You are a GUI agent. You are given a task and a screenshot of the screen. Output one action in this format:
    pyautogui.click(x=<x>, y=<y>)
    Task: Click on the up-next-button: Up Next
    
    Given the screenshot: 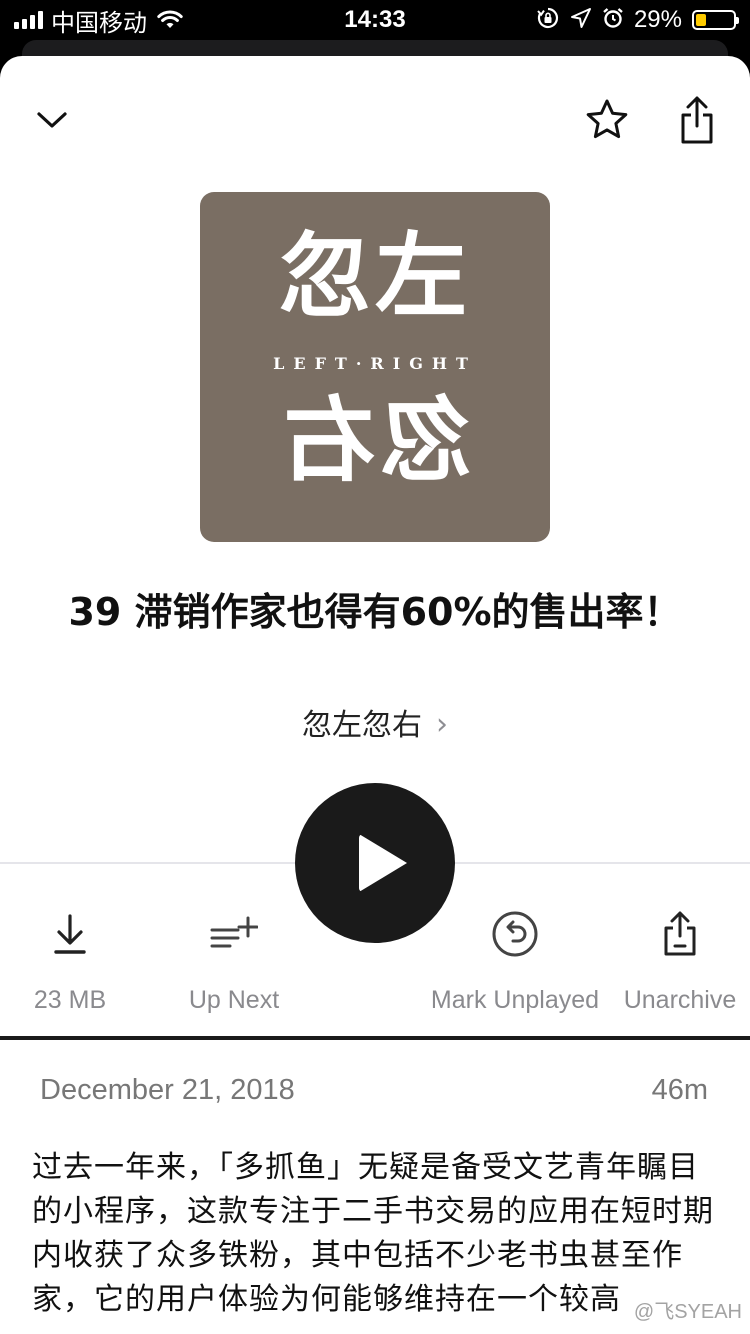 What is the action you would take?
    pyautogui.click(x=234, y=959)
    